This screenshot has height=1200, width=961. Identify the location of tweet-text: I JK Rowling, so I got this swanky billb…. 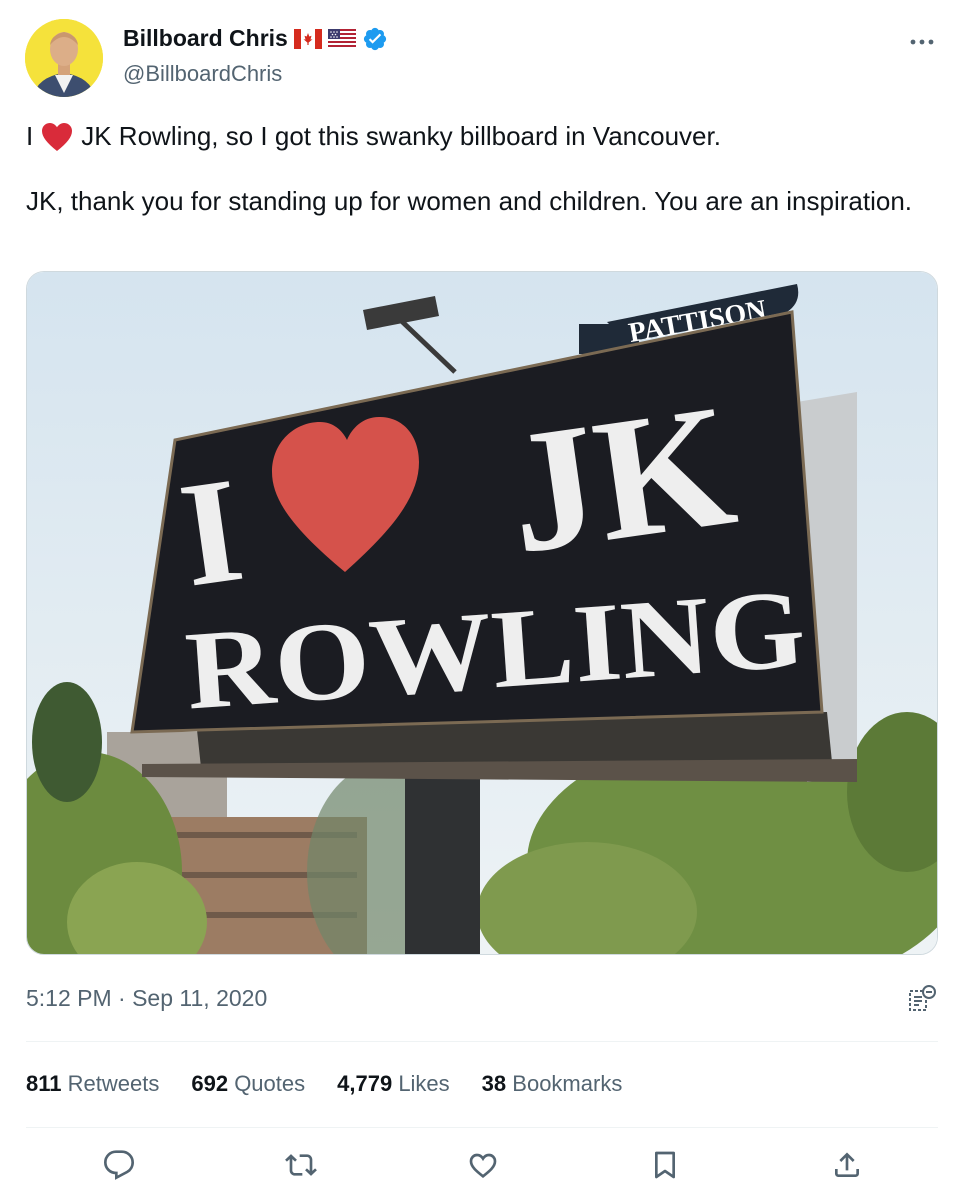
(476, 169).